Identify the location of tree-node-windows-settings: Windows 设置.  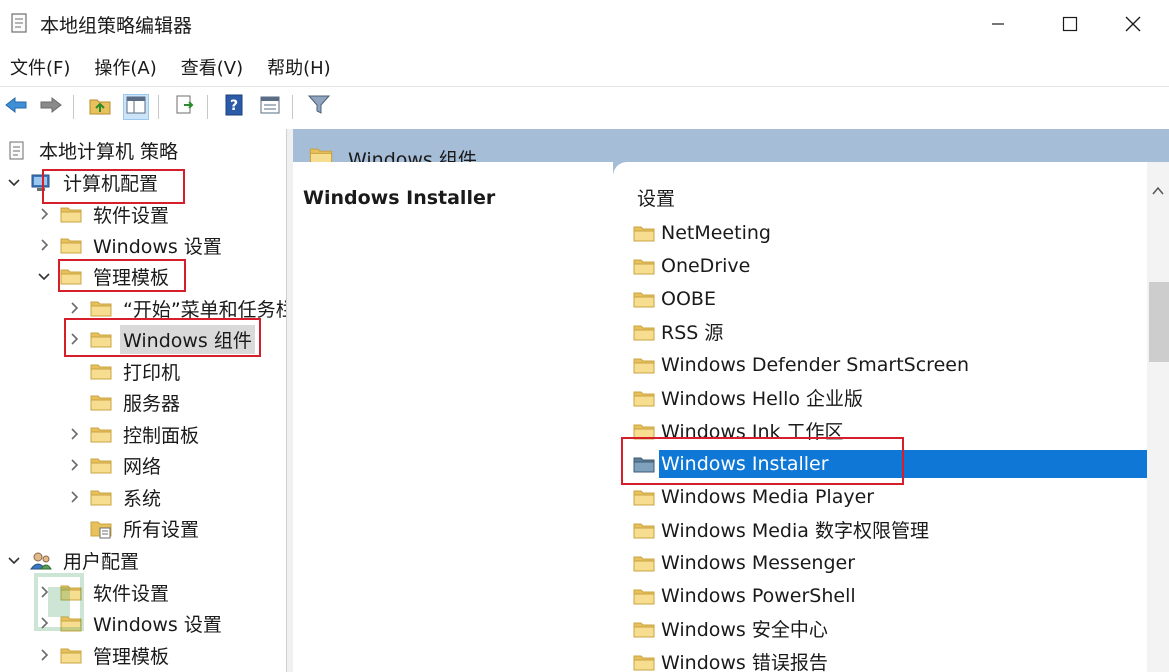
(130, 245).